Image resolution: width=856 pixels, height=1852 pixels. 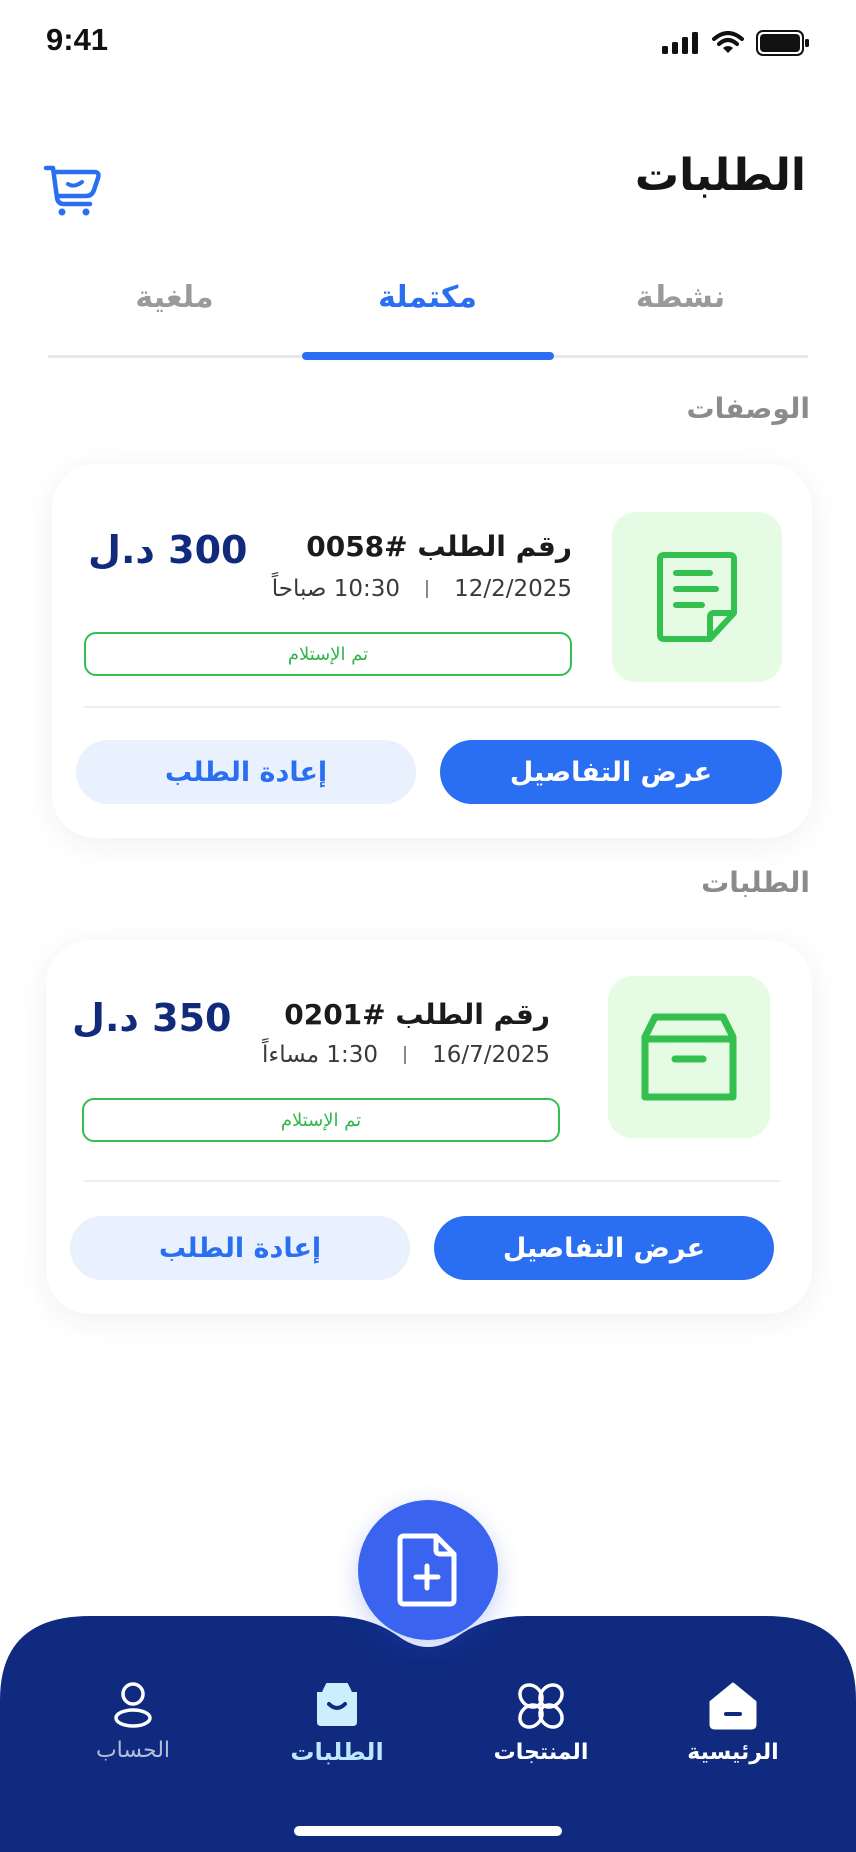 I want to click on nav-item-products: المنتجات, so click(x=541, y=1722).